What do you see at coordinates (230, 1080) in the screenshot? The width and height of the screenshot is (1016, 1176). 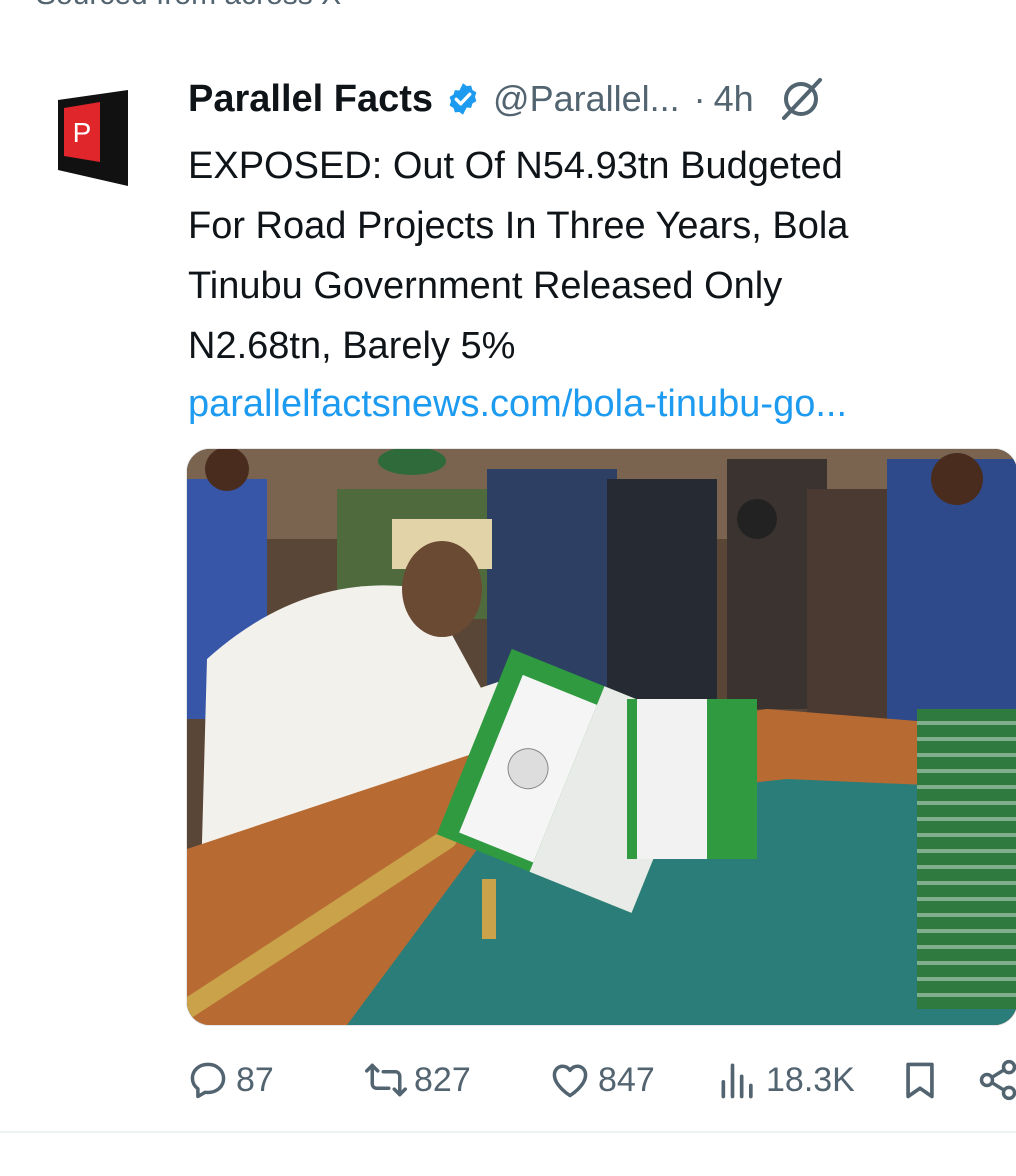 I see `reply-button: 87` at bounding box center [230, 1080].